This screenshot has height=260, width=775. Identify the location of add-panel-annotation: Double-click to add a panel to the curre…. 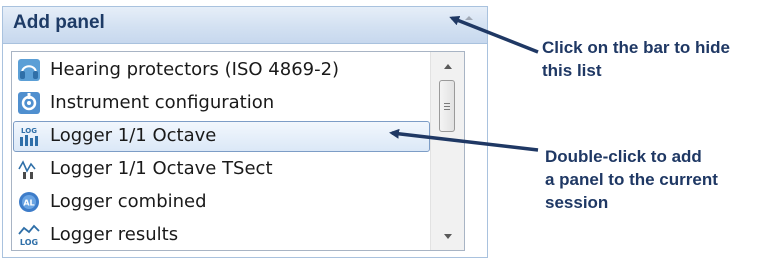
(631, 179).